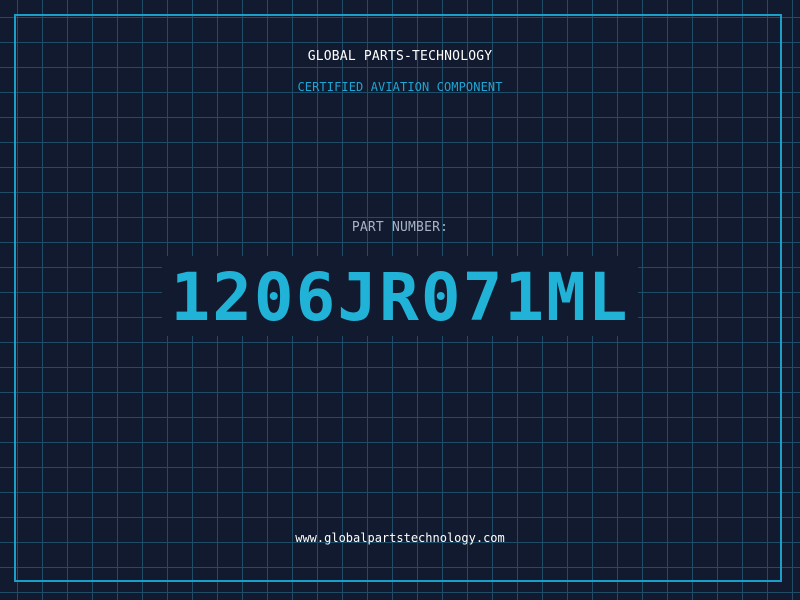  I want to click on part-number-label: PART NUMBER:, so click(400, 227).